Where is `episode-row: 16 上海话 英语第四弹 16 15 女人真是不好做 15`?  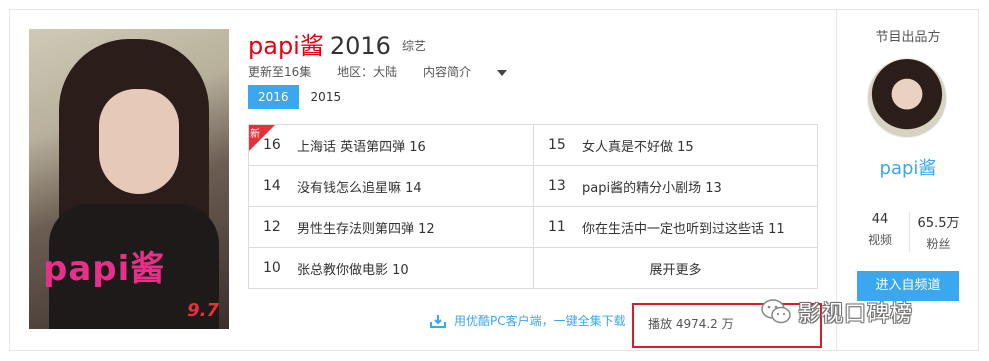 episode-row: 16 上海话 英语第四弹 16 15 女人真是不好做 15 is located at coordinates (533, 145).